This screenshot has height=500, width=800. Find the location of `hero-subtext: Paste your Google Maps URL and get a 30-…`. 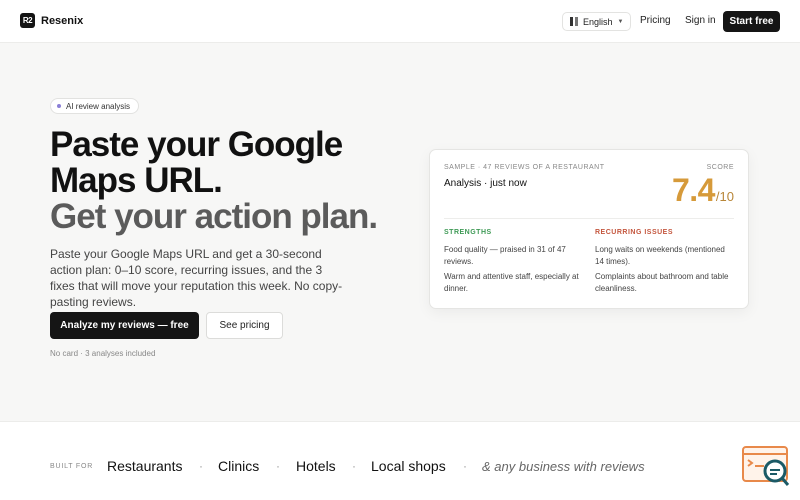

hero-subtext: Paste your Google Maps URL and get a 30-… is located at coordinates (196, 278).